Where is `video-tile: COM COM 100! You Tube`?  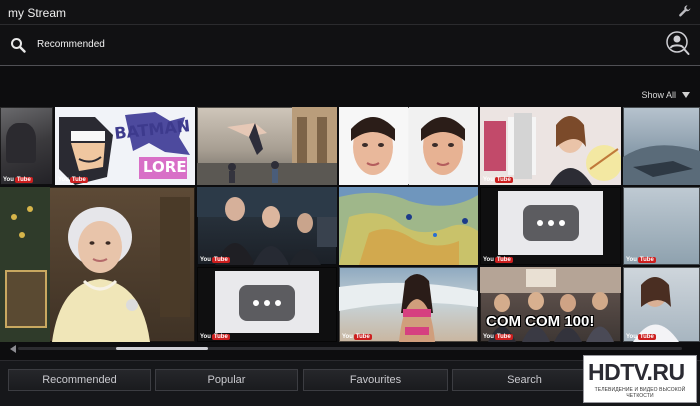 video-tile: COM COM 100! You Tube is located at coordinates (550, 304).